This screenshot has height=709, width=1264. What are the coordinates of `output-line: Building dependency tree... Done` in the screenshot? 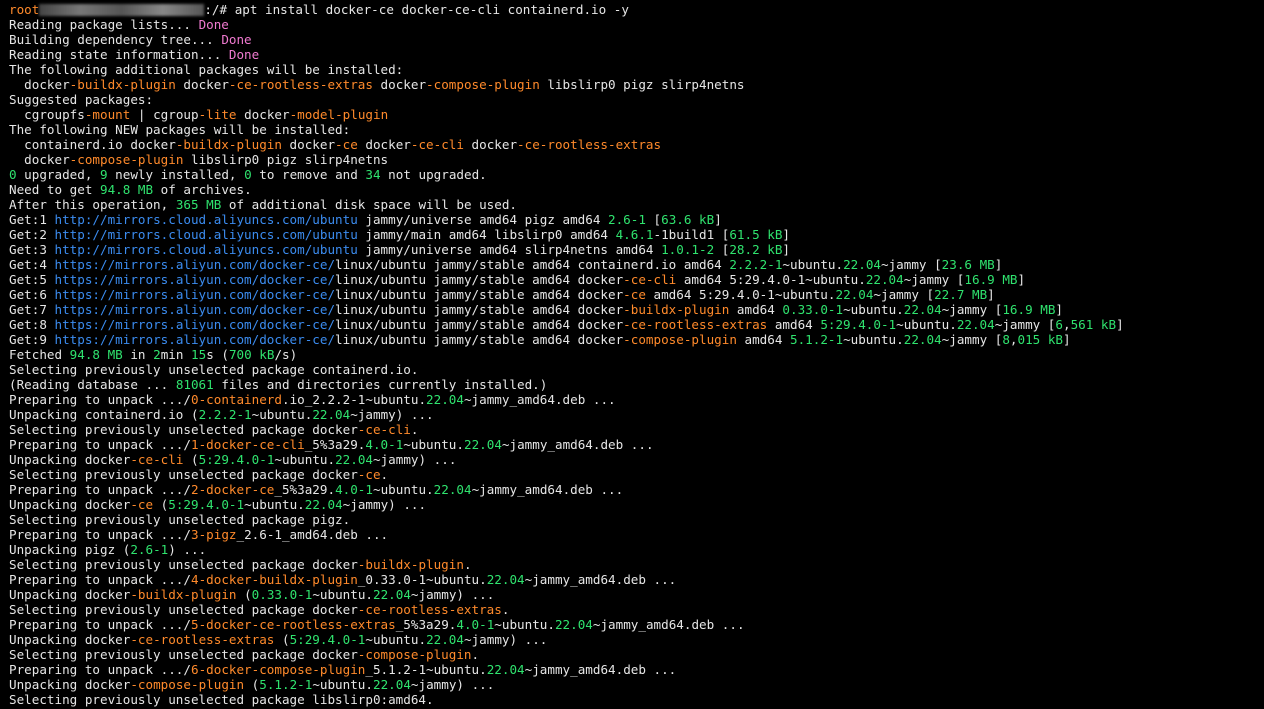 It's located at (636, 39).